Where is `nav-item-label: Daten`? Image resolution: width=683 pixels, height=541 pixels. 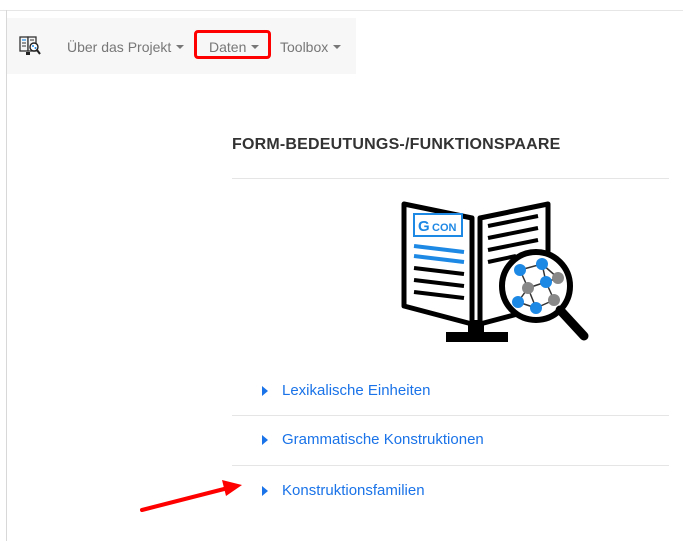 nav-item-label: Daten is located at coordinates (228, 47).